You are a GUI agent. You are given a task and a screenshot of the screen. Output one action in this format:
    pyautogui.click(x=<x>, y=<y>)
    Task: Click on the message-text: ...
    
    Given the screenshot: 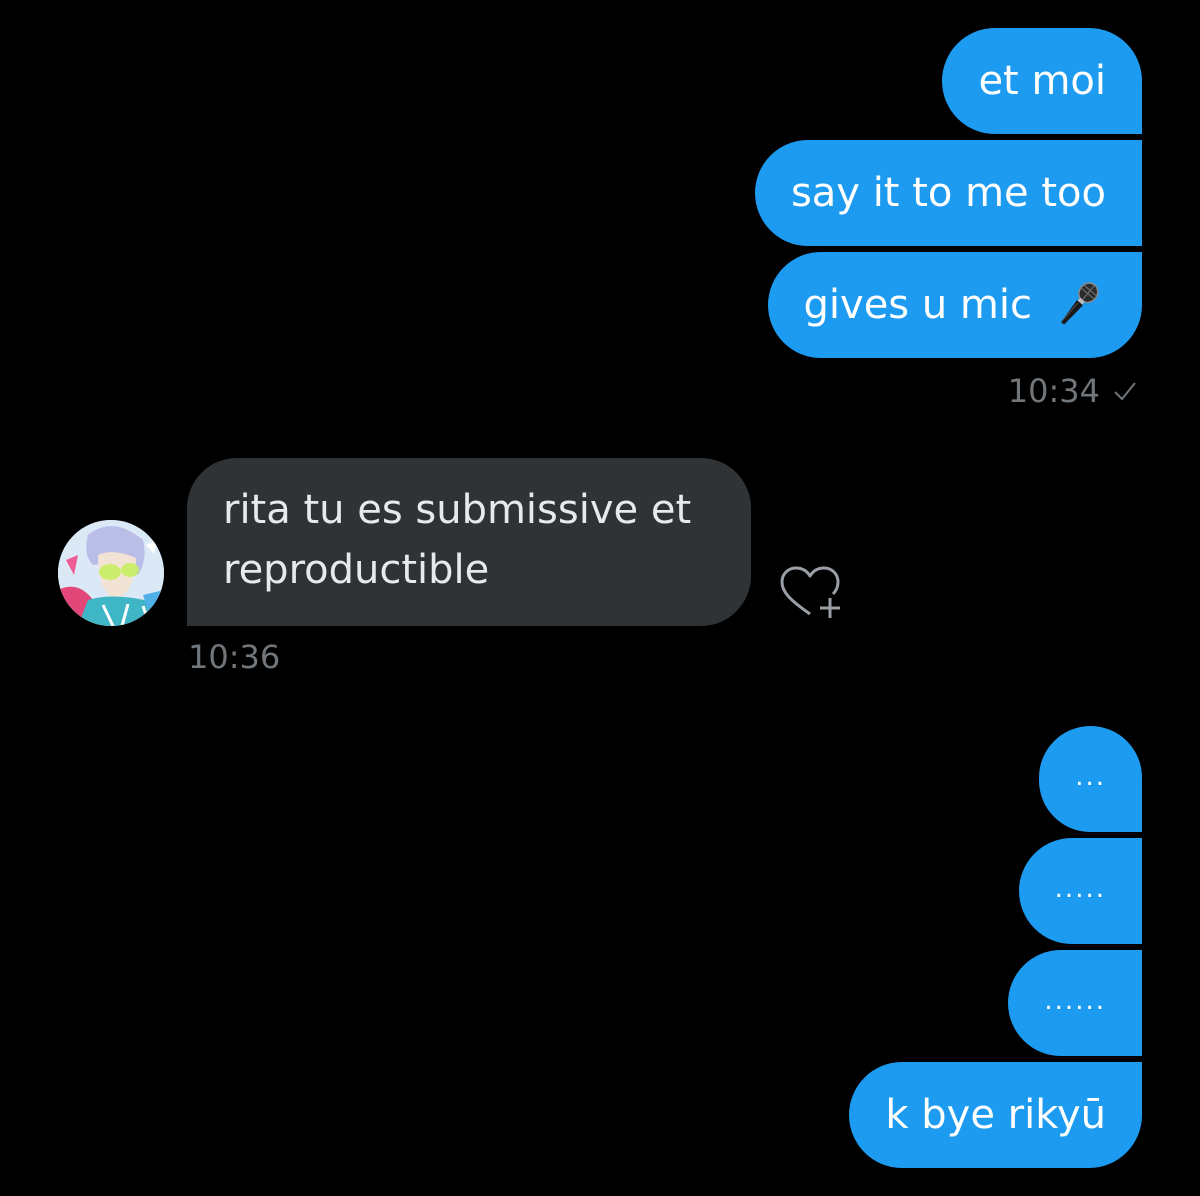 What is the action you would take?
    pyautogui.click(x=1090, y=777)
    